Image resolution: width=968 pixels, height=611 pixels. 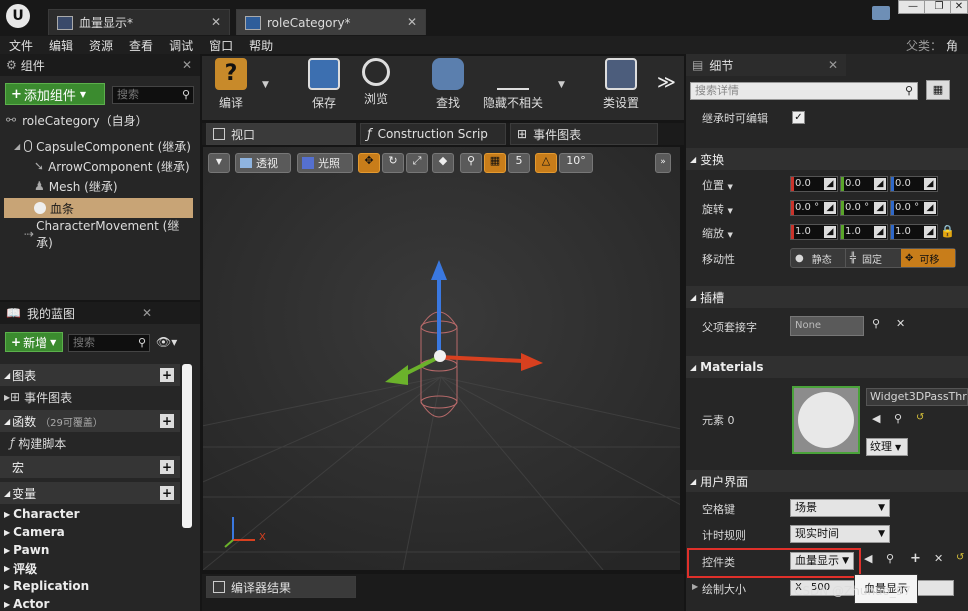 I want to click on construction-script-item: ƒ 构建脚本, so click(x=95, y=443).